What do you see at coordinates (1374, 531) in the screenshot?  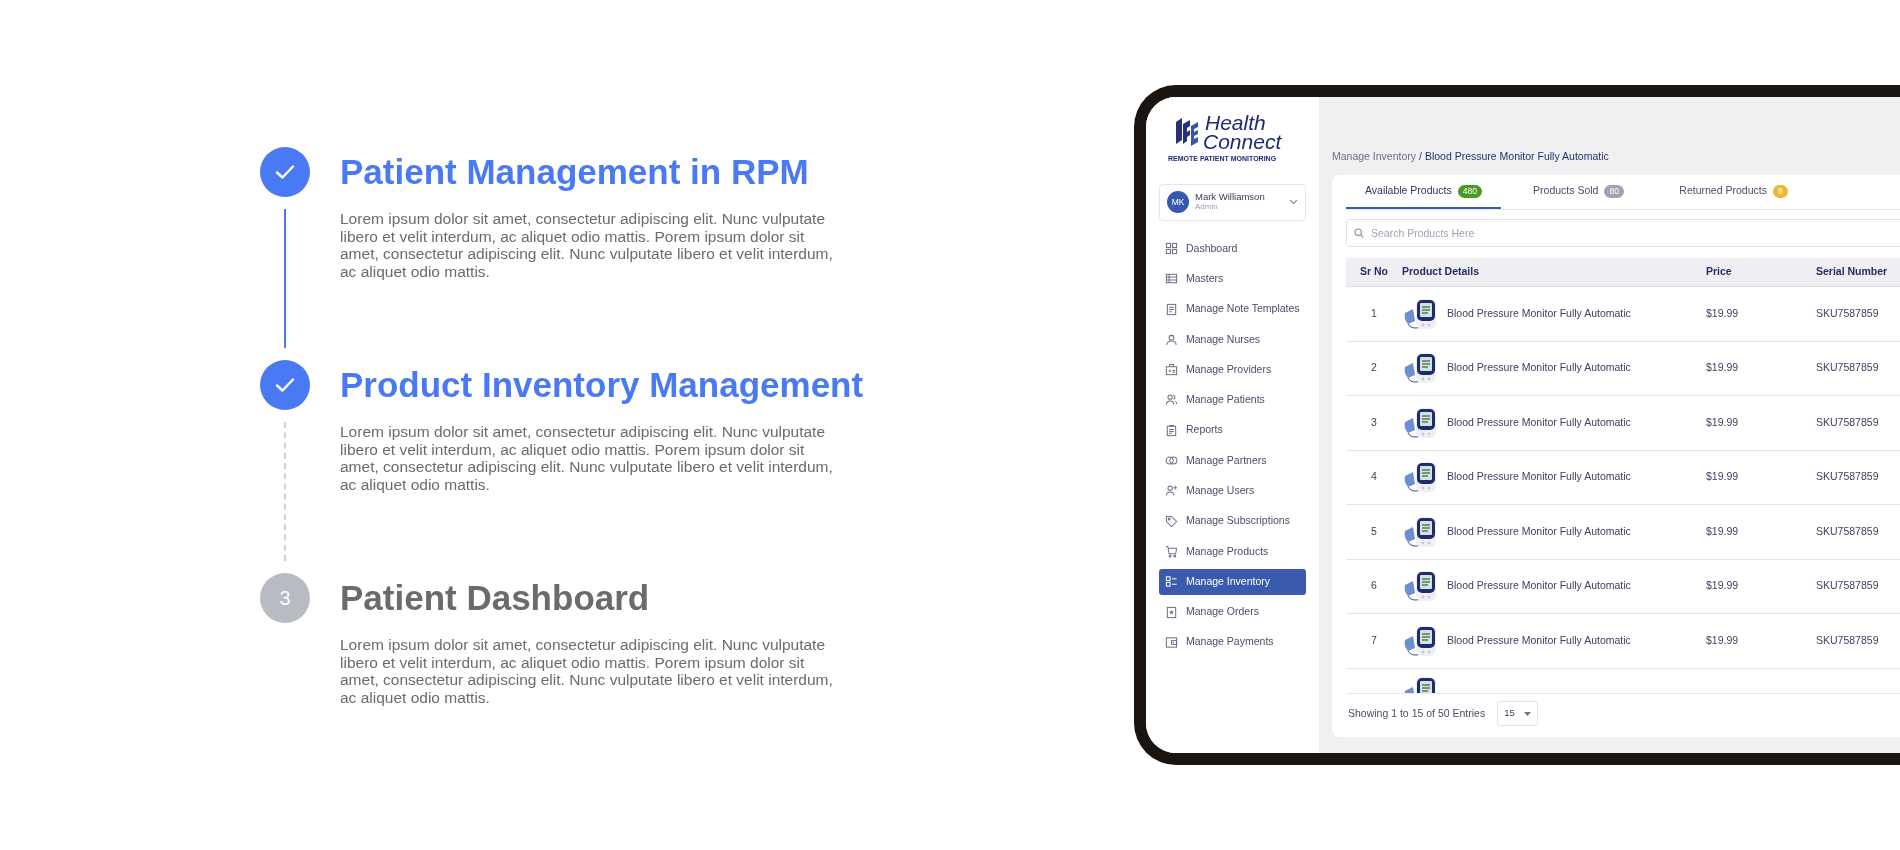 I see `table-cell-text: 5` at bounding box center [1374, 531].